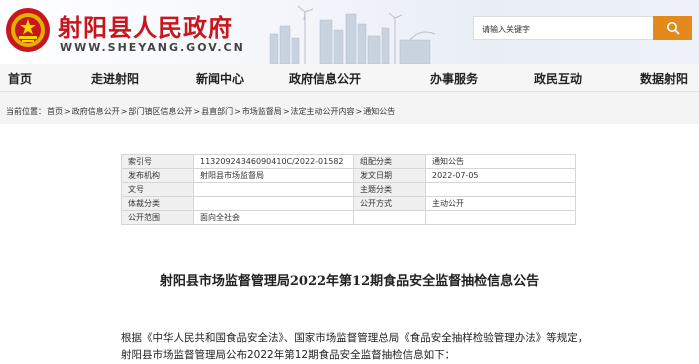  Describe the element at coordinates (152, 47) in the screenshot. I see `site-domain: WWW.SHEYANG.GOV.CN` at that location.